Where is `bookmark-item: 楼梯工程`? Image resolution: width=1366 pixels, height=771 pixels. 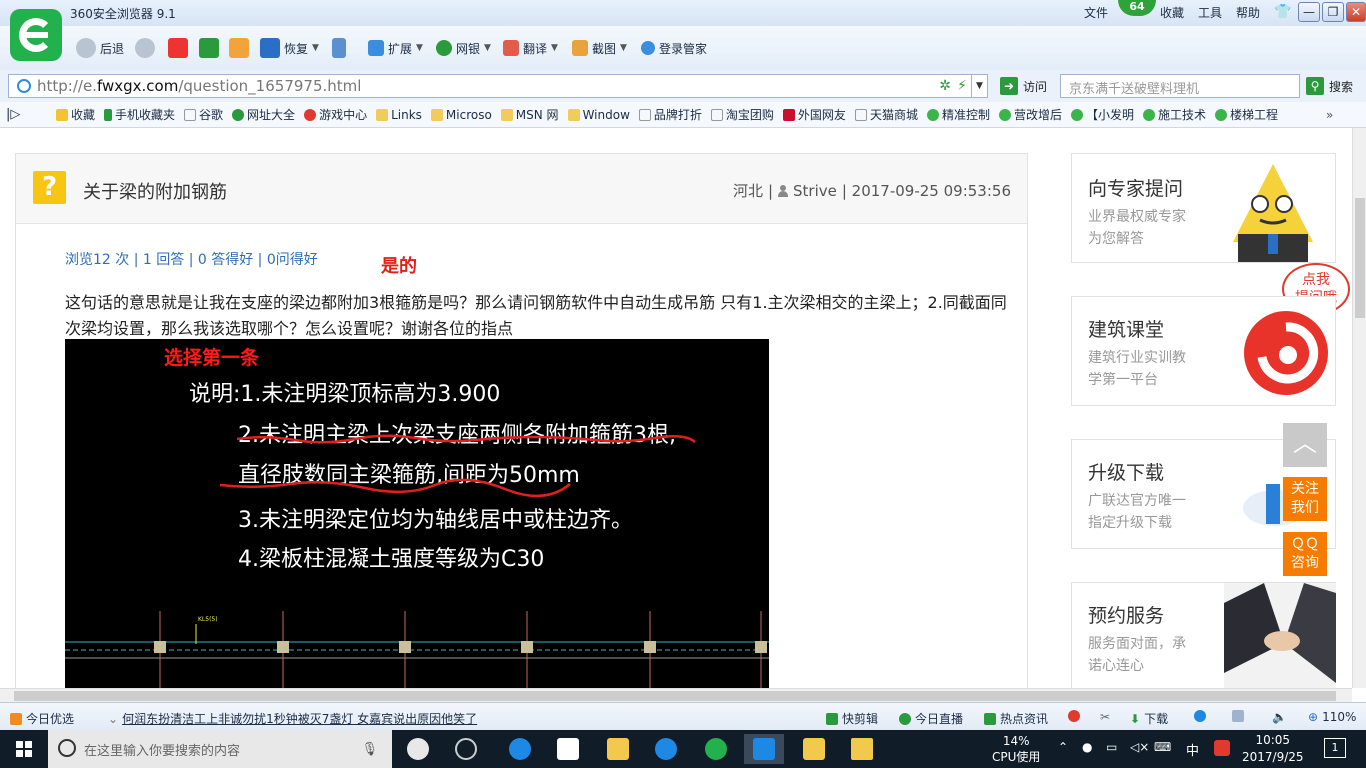
bookmark-item: 楼梯工程 is located at coordinates (1246, 114).